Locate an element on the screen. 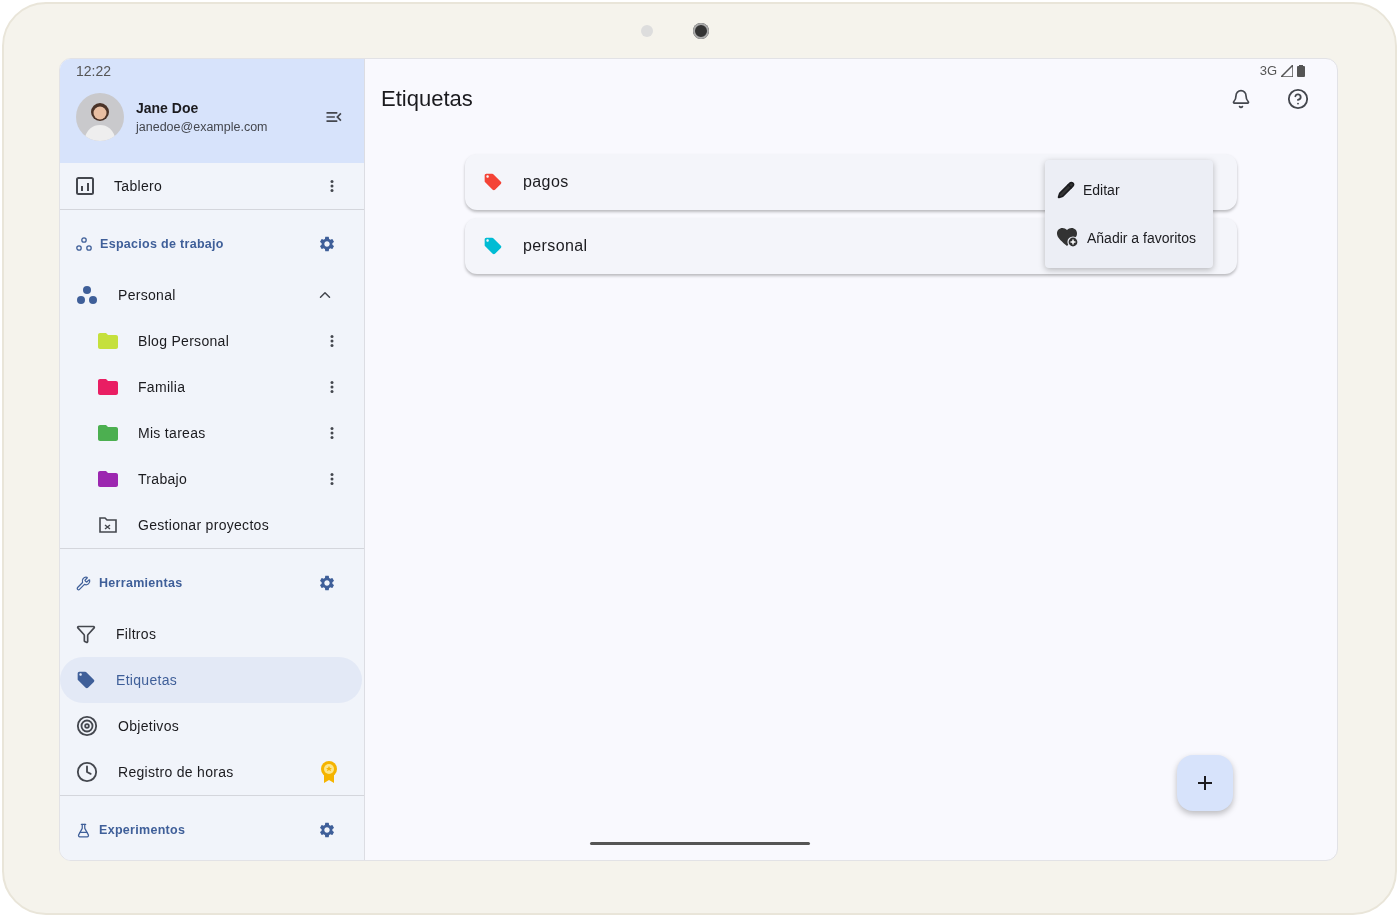 Image resolution: width=1399 pixels, height=918 pixels. heart-plus-icon is located at coordinates (1068, 238).